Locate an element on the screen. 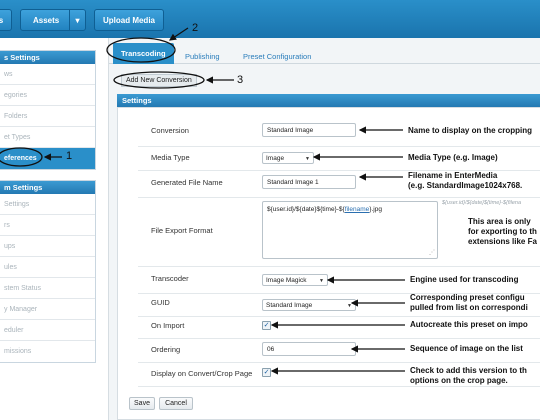 The height and width of the screenshot is (420, 540). annotation-transcoder: Engine used for transcoding is located at coordinates (464, 279).